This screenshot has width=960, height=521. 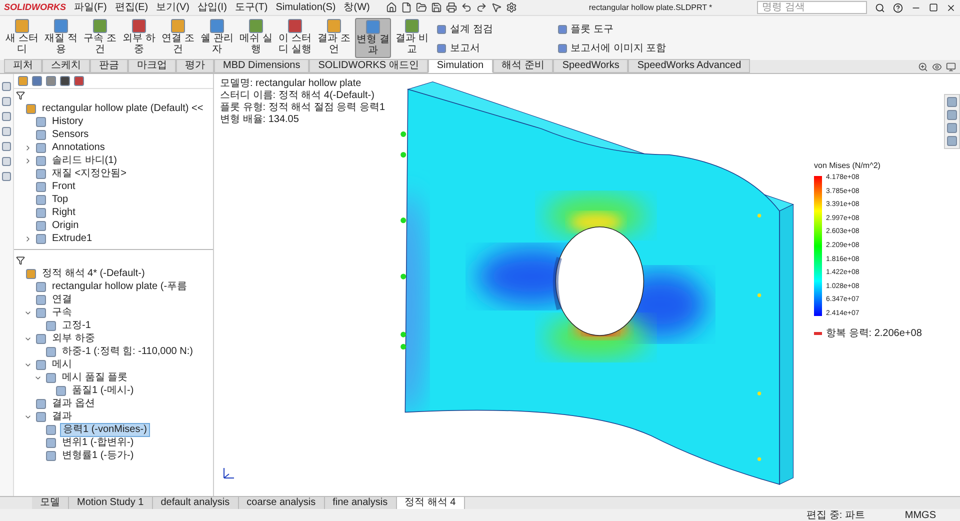 I want to click on menu-item: 도구(T), so click(x=251, y=8).